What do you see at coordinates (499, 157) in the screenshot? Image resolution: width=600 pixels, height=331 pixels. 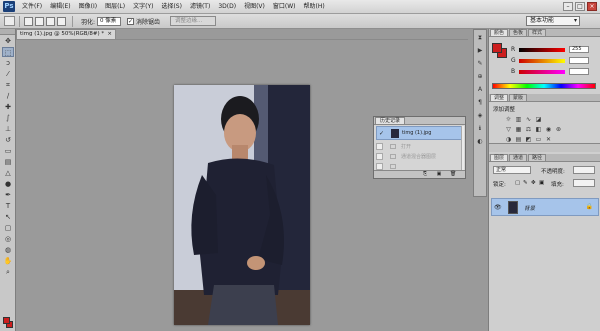 I see `tab-layers: 图层` at bounding box center [499, 157].